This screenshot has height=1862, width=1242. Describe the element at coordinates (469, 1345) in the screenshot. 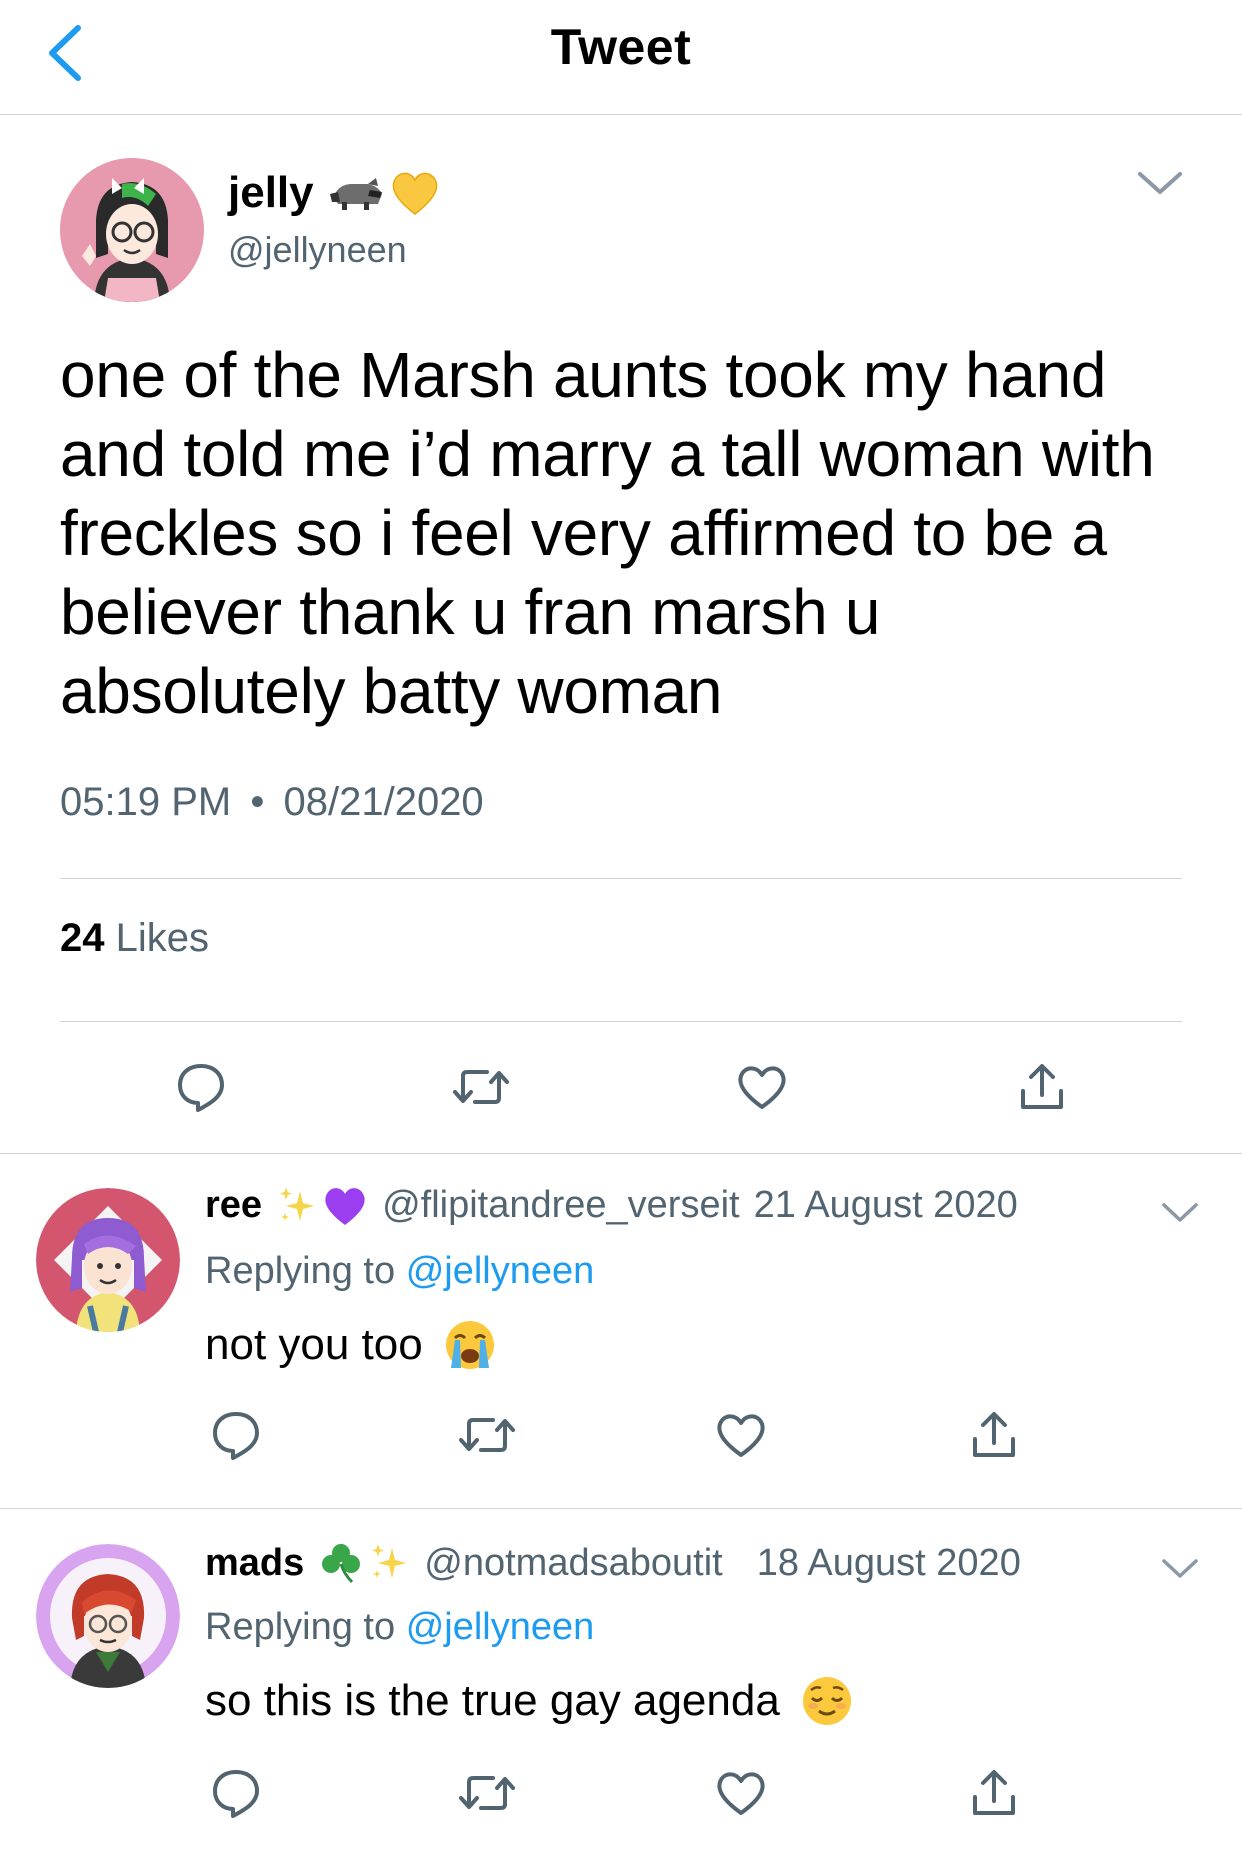

I see `loudly-crying-face-icon` at that location.